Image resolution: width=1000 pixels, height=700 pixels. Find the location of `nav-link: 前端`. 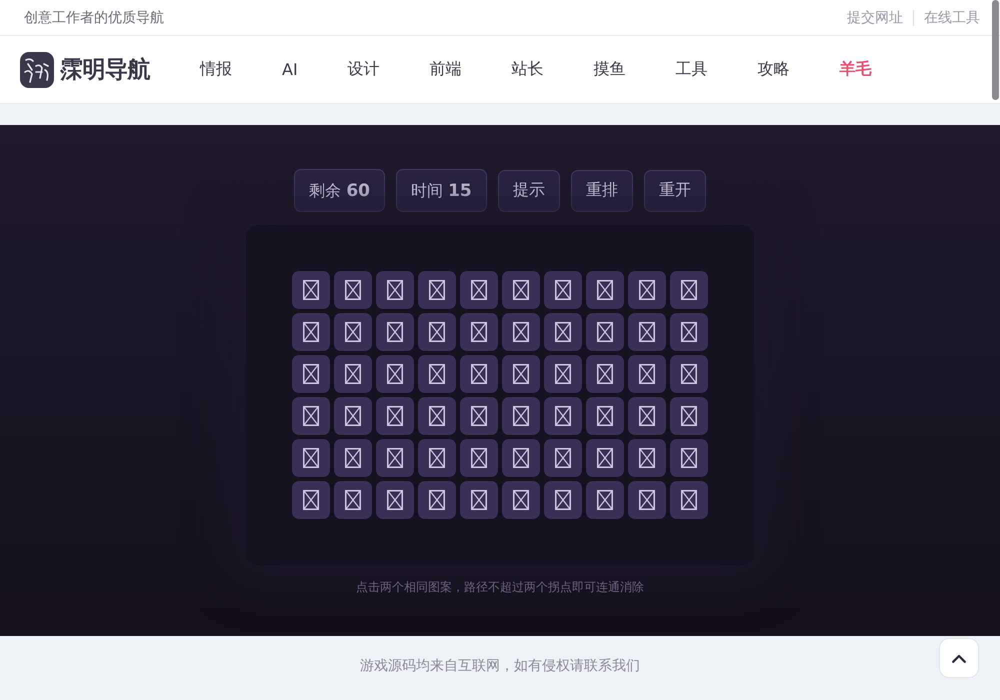

nav-link: 前端 is located at coordinates (446, 69).